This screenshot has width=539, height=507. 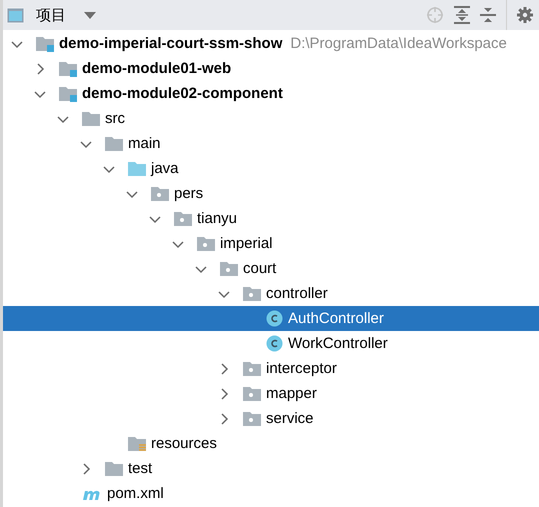 I want to click on tree-row: mapper, so click(x=271, y=393).